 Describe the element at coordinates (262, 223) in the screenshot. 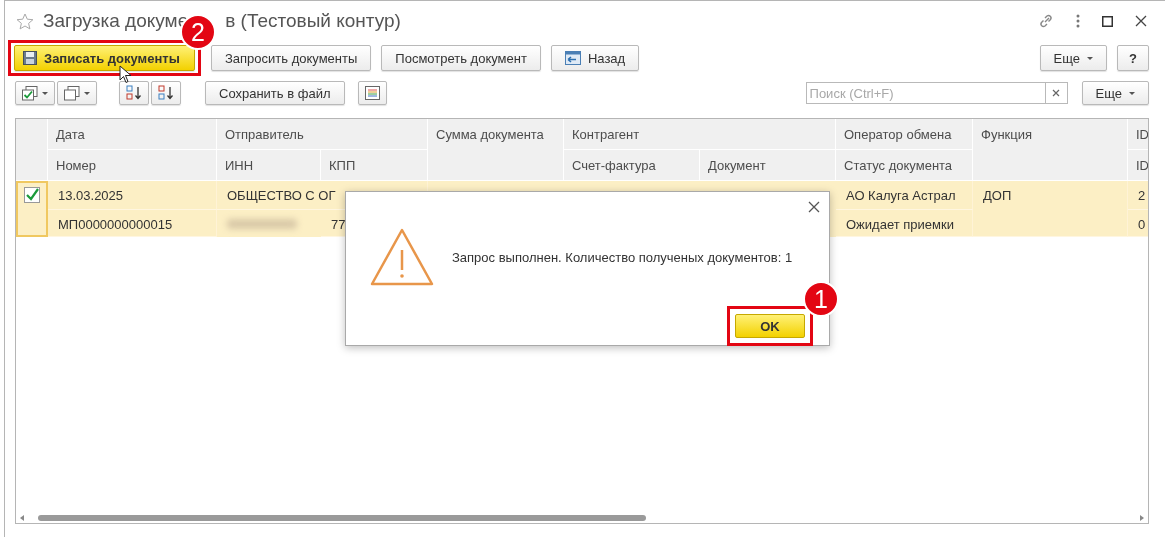

I see `redacted-blur` at that location.